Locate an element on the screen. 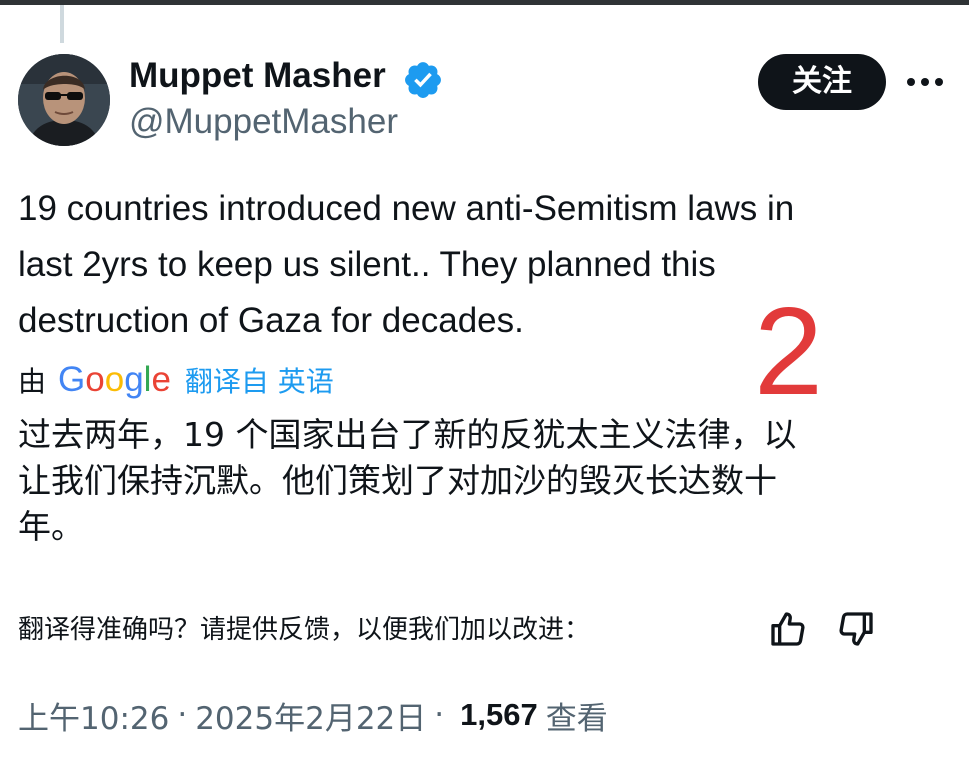 The width and height of the screenshot is (969, 761). thumbs-down-icon is located at coordinates (856, 629).